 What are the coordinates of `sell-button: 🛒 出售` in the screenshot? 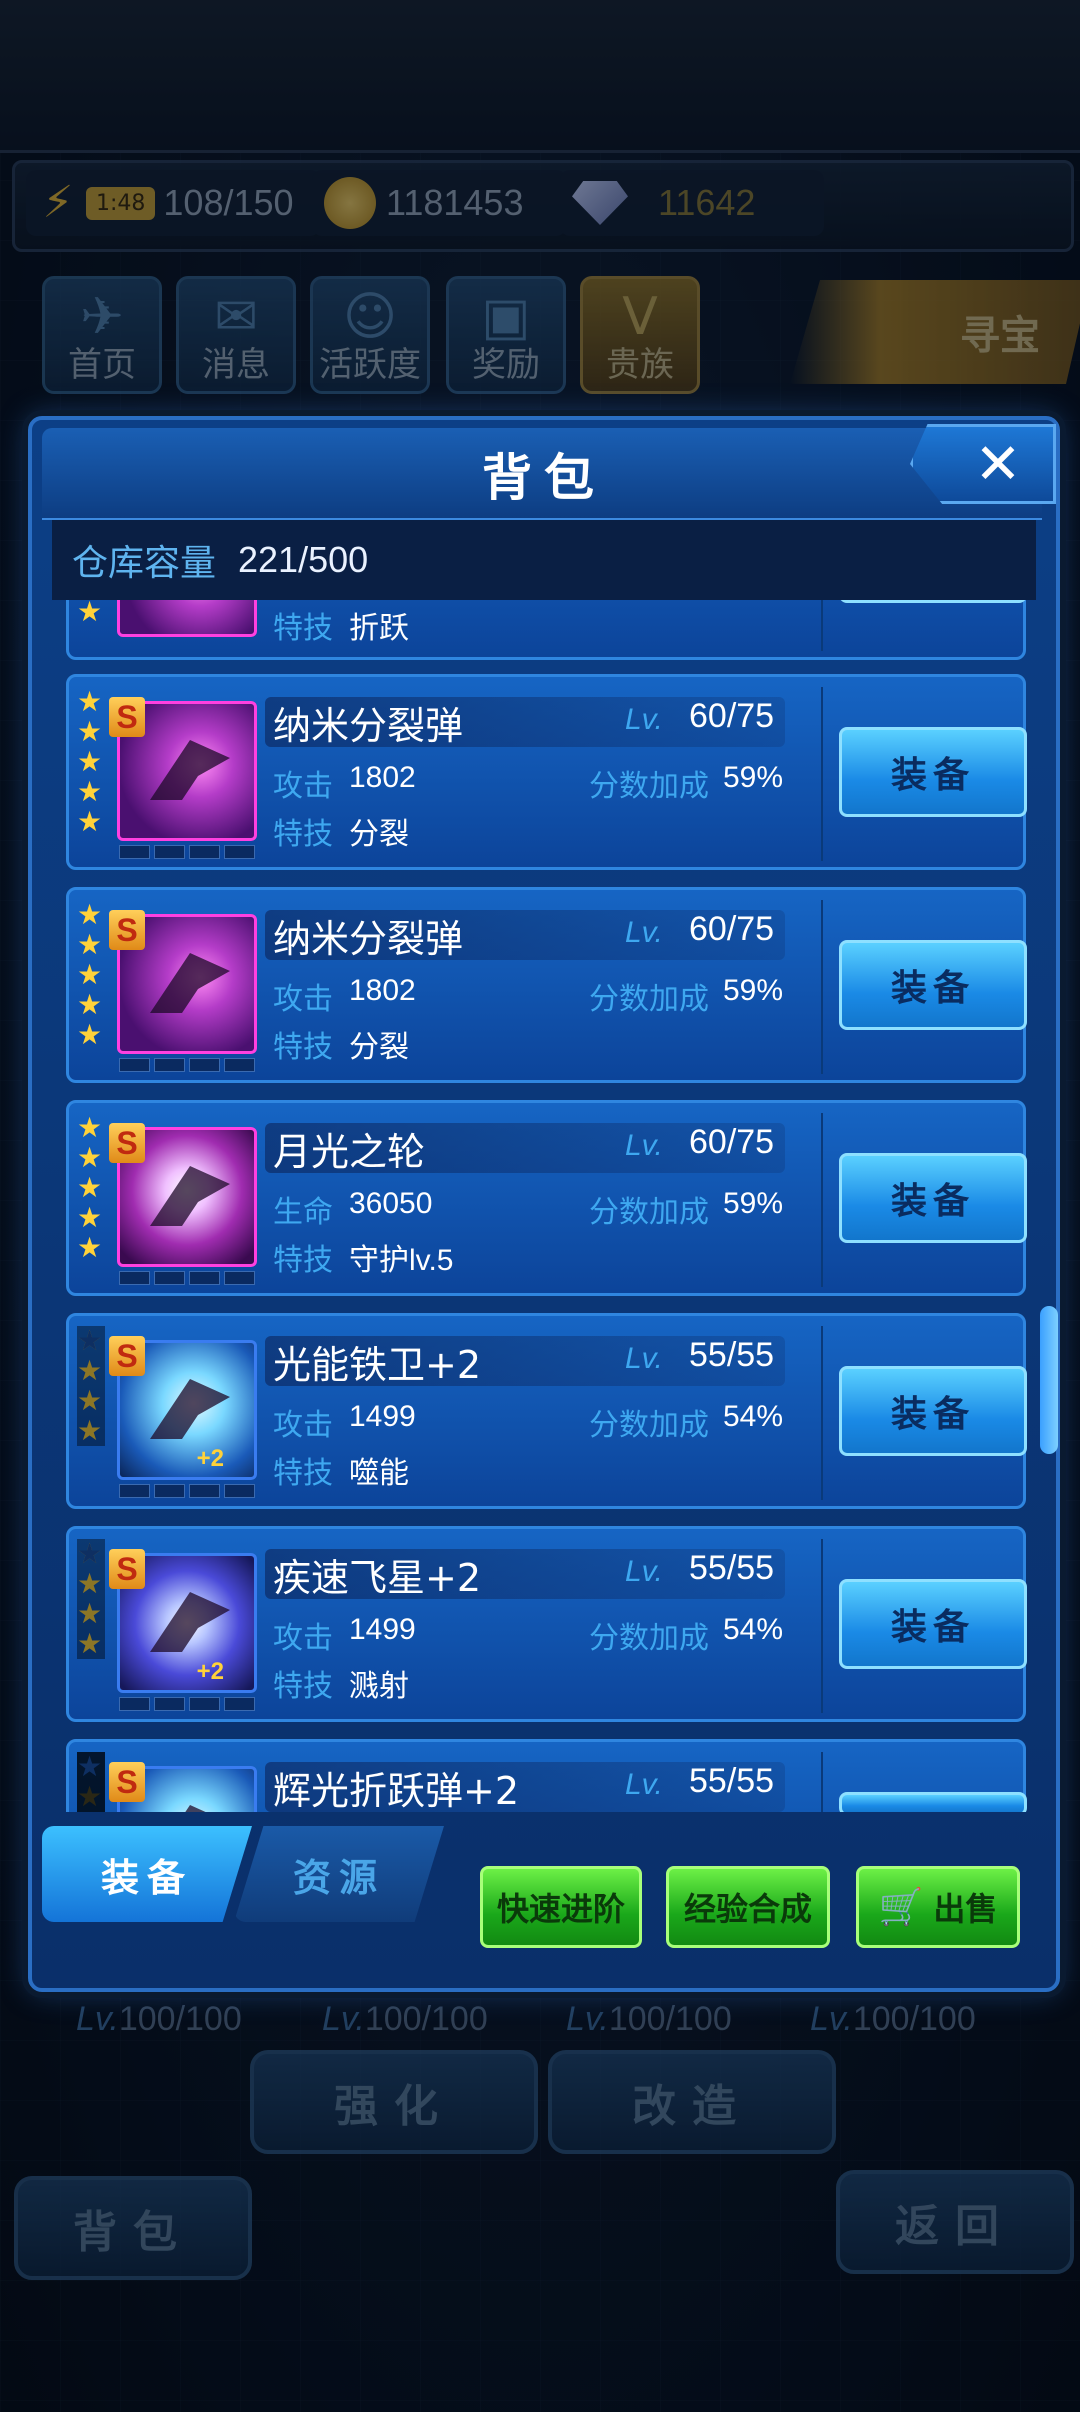 It's located at (938, 1907).